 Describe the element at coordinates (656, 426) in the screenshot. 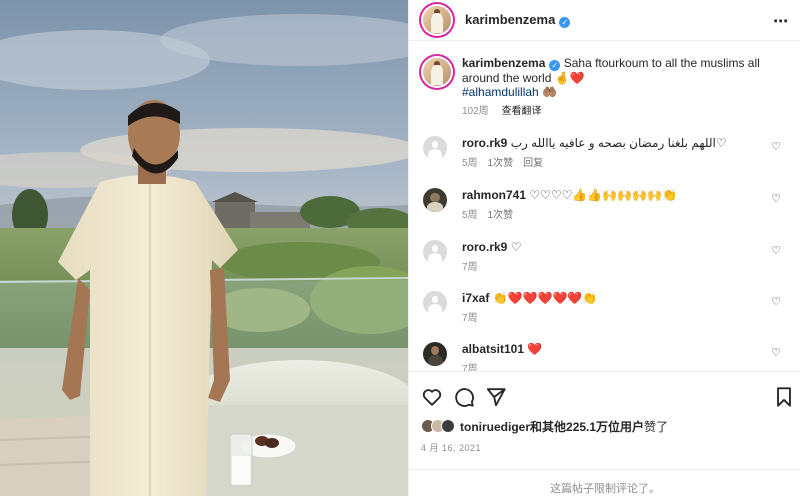

I see `likes-suffix: 赞了` at that location.